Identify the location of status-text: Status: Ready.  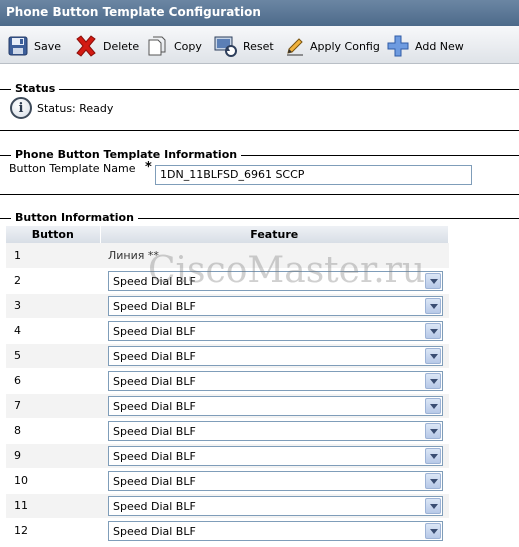
(75, 108).